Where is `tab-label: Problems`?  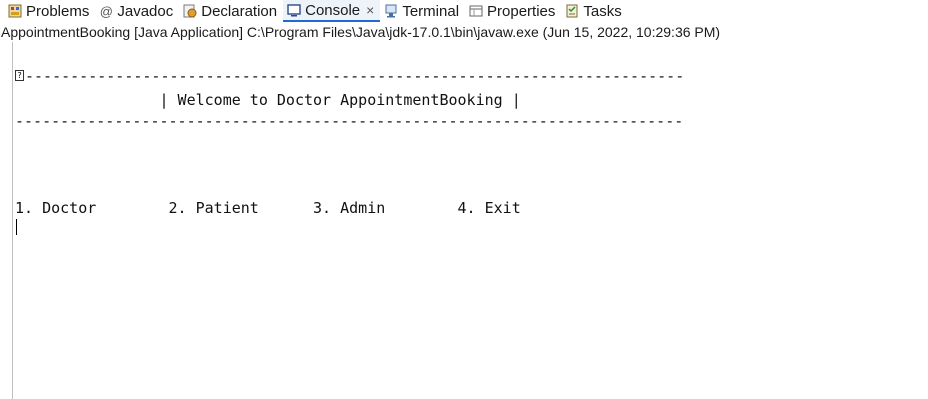
tab-label: Problems is located at coordinates (58, 11).